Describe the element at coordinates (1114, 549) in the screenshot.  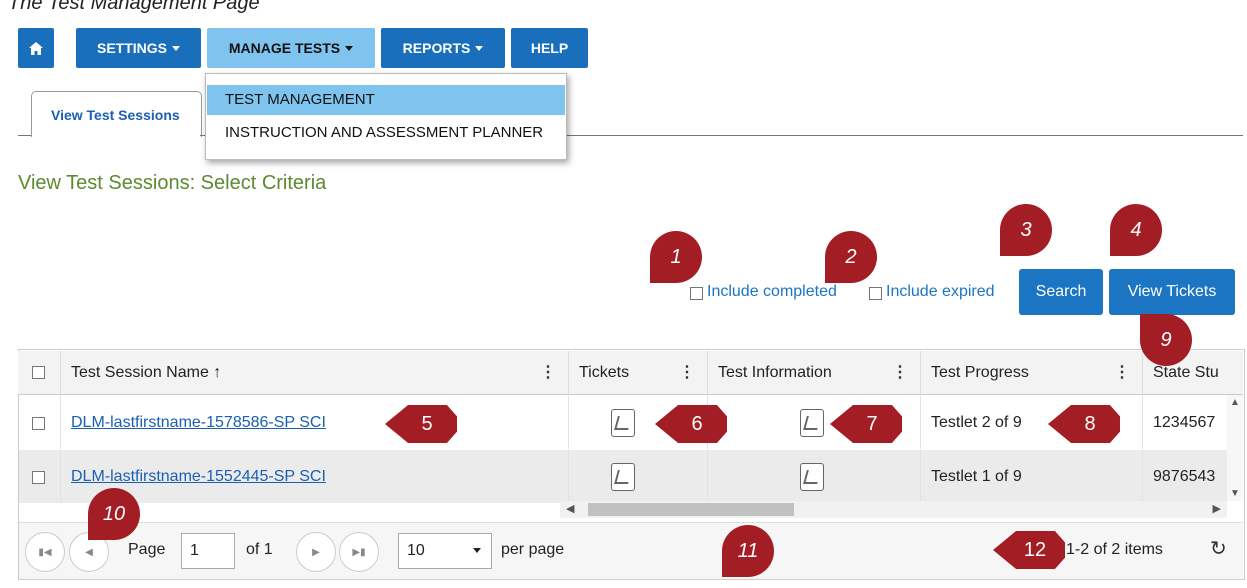
I see `items-summary: 1-2 of 2 items` at that location.